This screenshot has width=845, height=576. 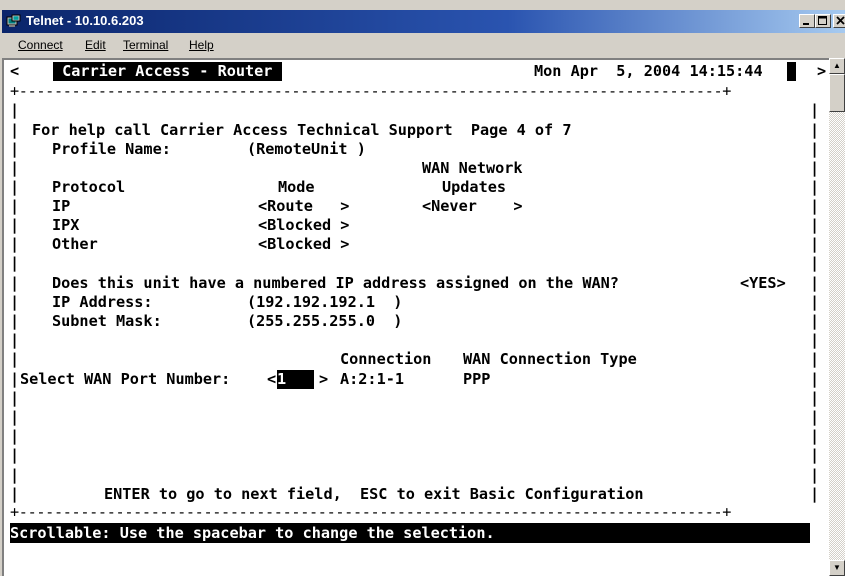 I want to click on minimize-button, so click(x=807, y=21).